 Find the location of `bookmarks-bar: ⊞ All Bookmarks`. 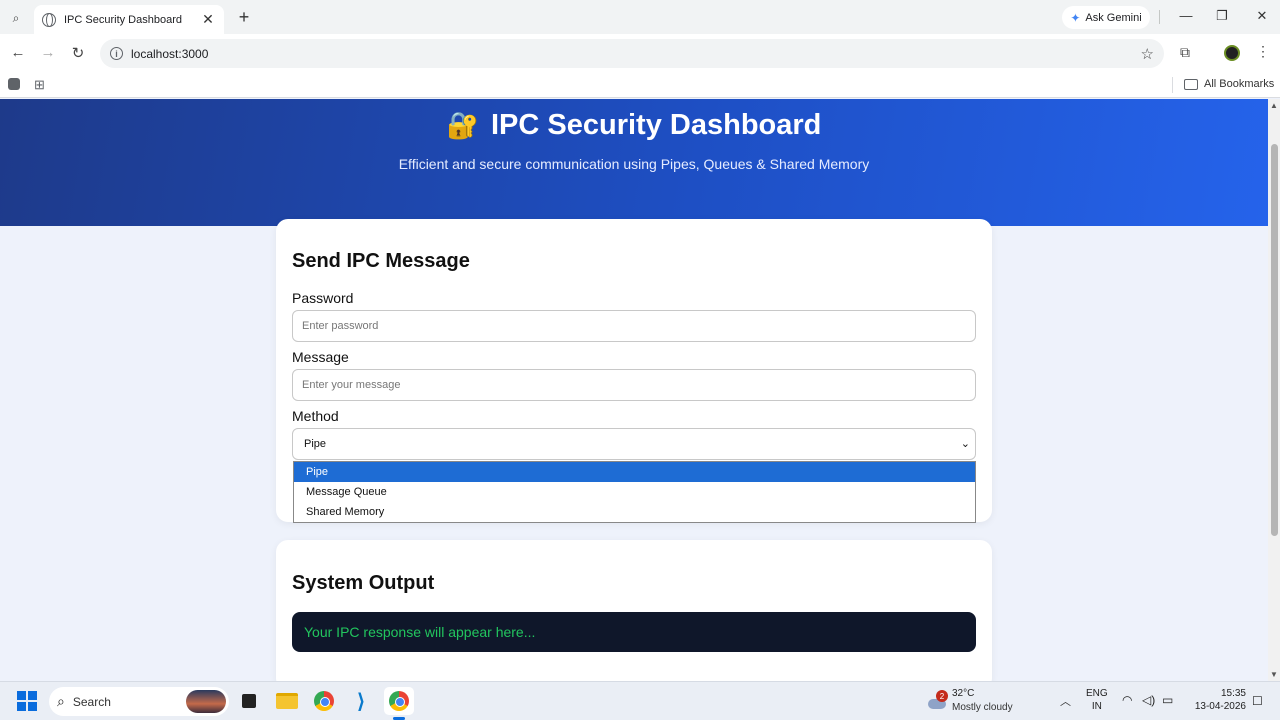

bookmarks-bar: ⊞ All Bookmarks is located at coordinates (640, 85).